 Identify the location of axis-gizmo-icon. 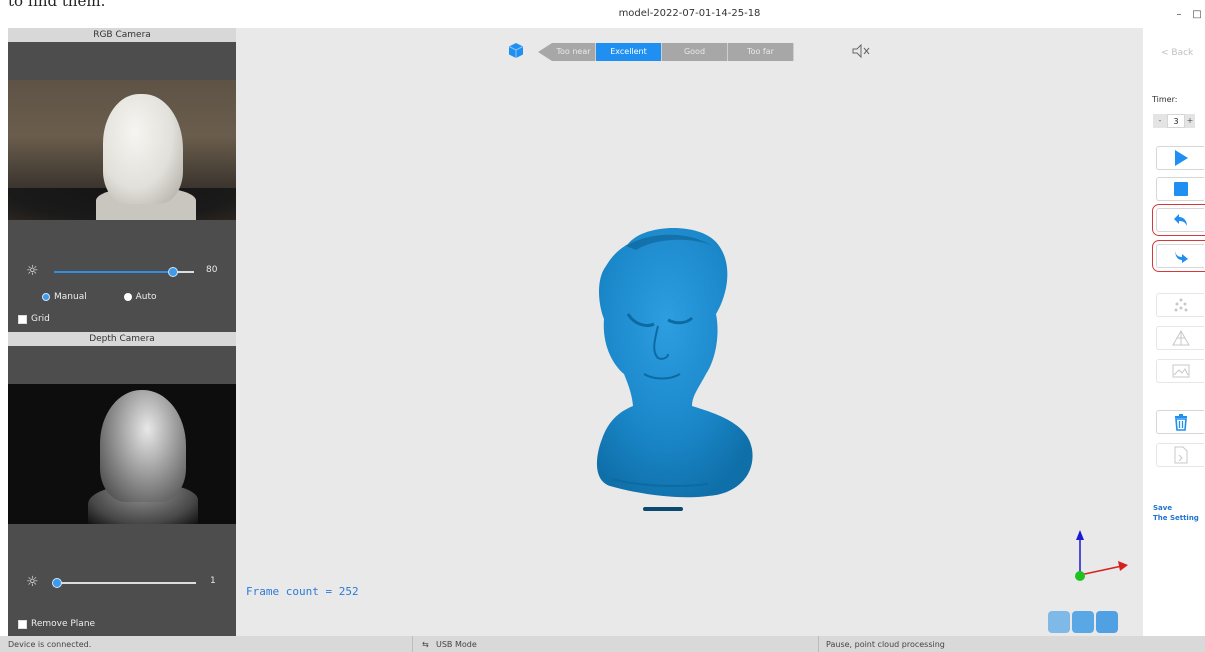
(1101, 555).